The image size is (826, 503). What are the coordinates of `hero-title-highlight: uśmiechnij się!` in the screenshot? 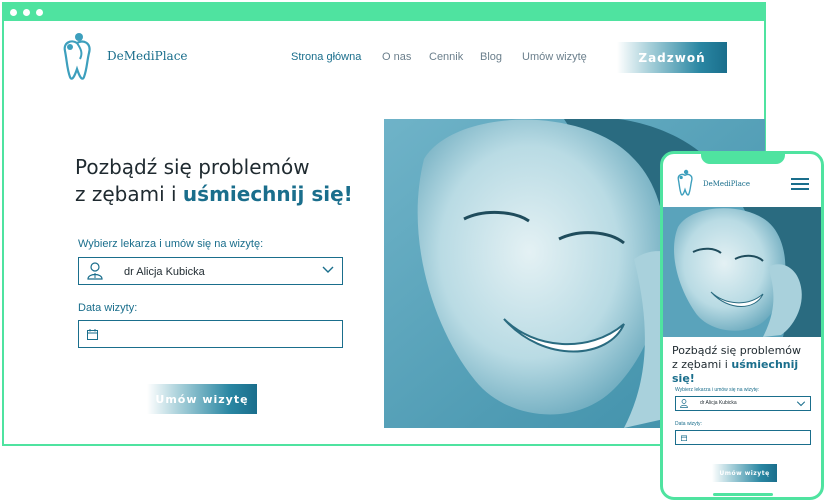 It's located at (267, 194).